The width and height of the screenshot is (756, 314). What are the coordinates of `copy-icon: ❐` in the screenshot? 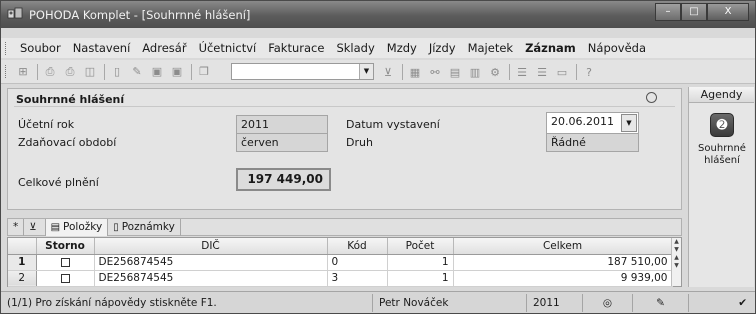 It's located at (204, 72).